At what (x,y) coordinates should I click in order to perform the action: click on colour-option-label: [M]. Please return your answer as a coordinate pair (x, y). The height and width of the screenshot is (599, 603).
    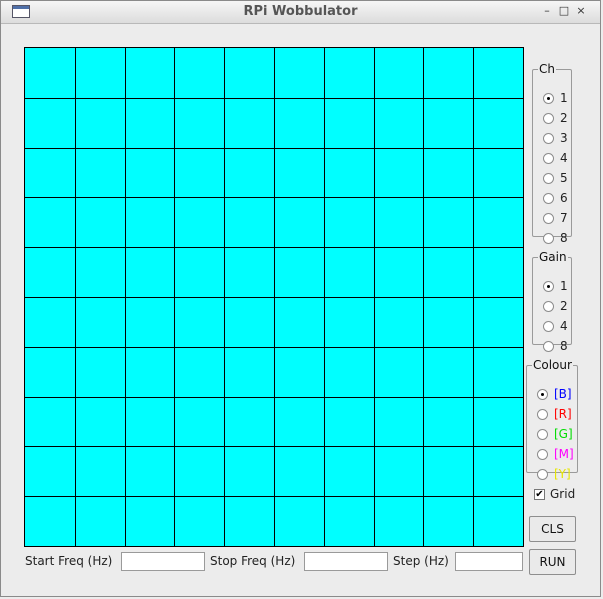
    Looking at the image, I should click on (564, 454).